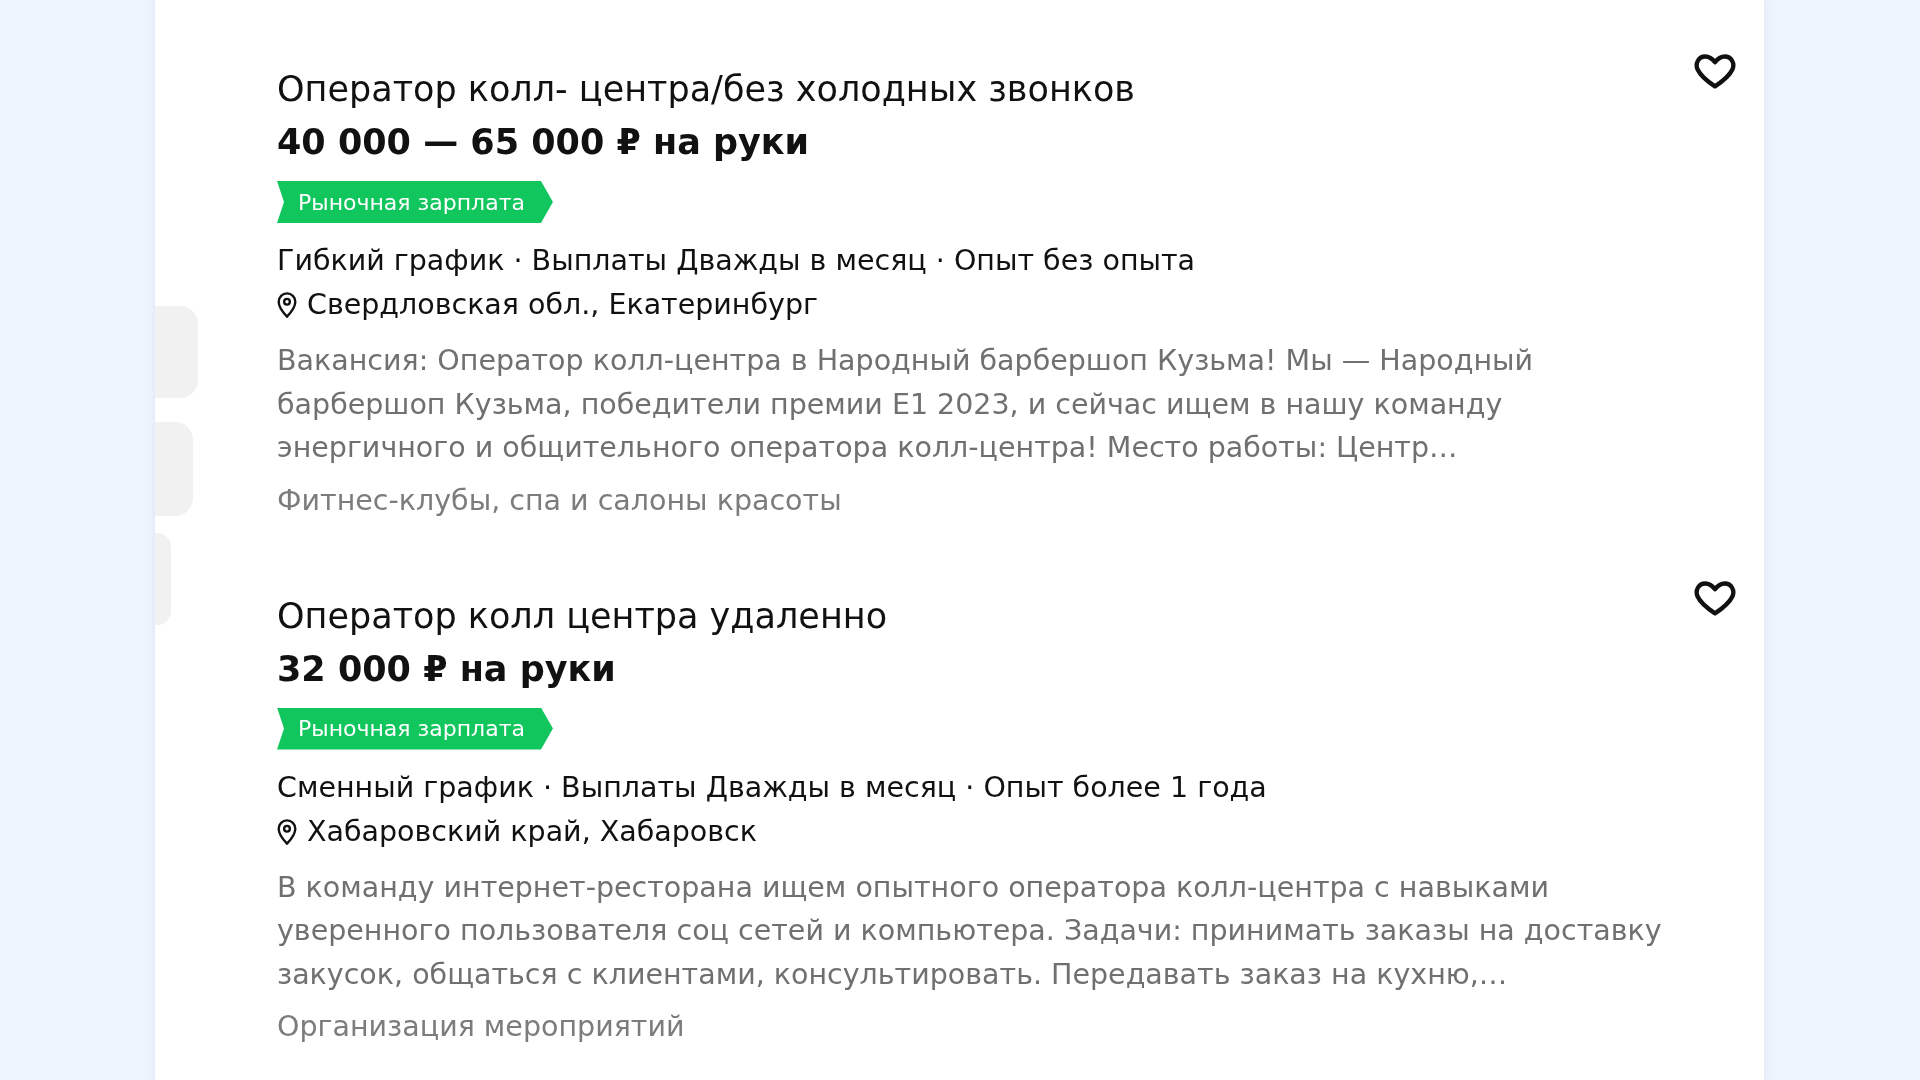 The width and height of the screenshot is (1920, 1080). What do you see at coordinates (706, 89) in the screenshot?
I see `vacancy-title: Оператор колл- центра/без холодных звонков` at bounding box center [706, 89].